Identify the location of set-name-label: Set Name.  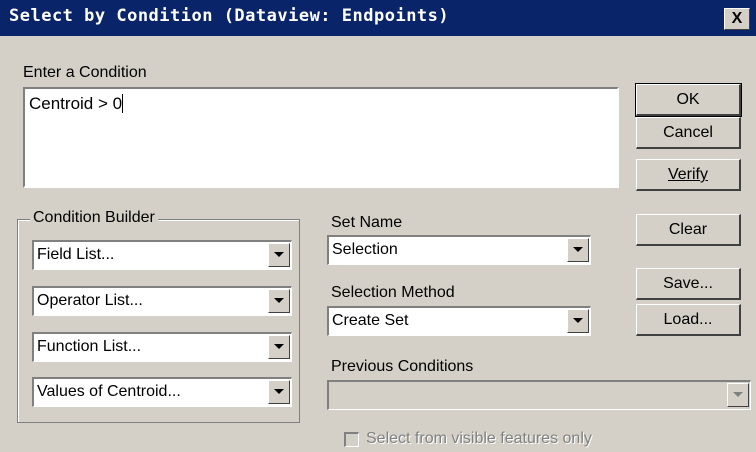
(367, 222).